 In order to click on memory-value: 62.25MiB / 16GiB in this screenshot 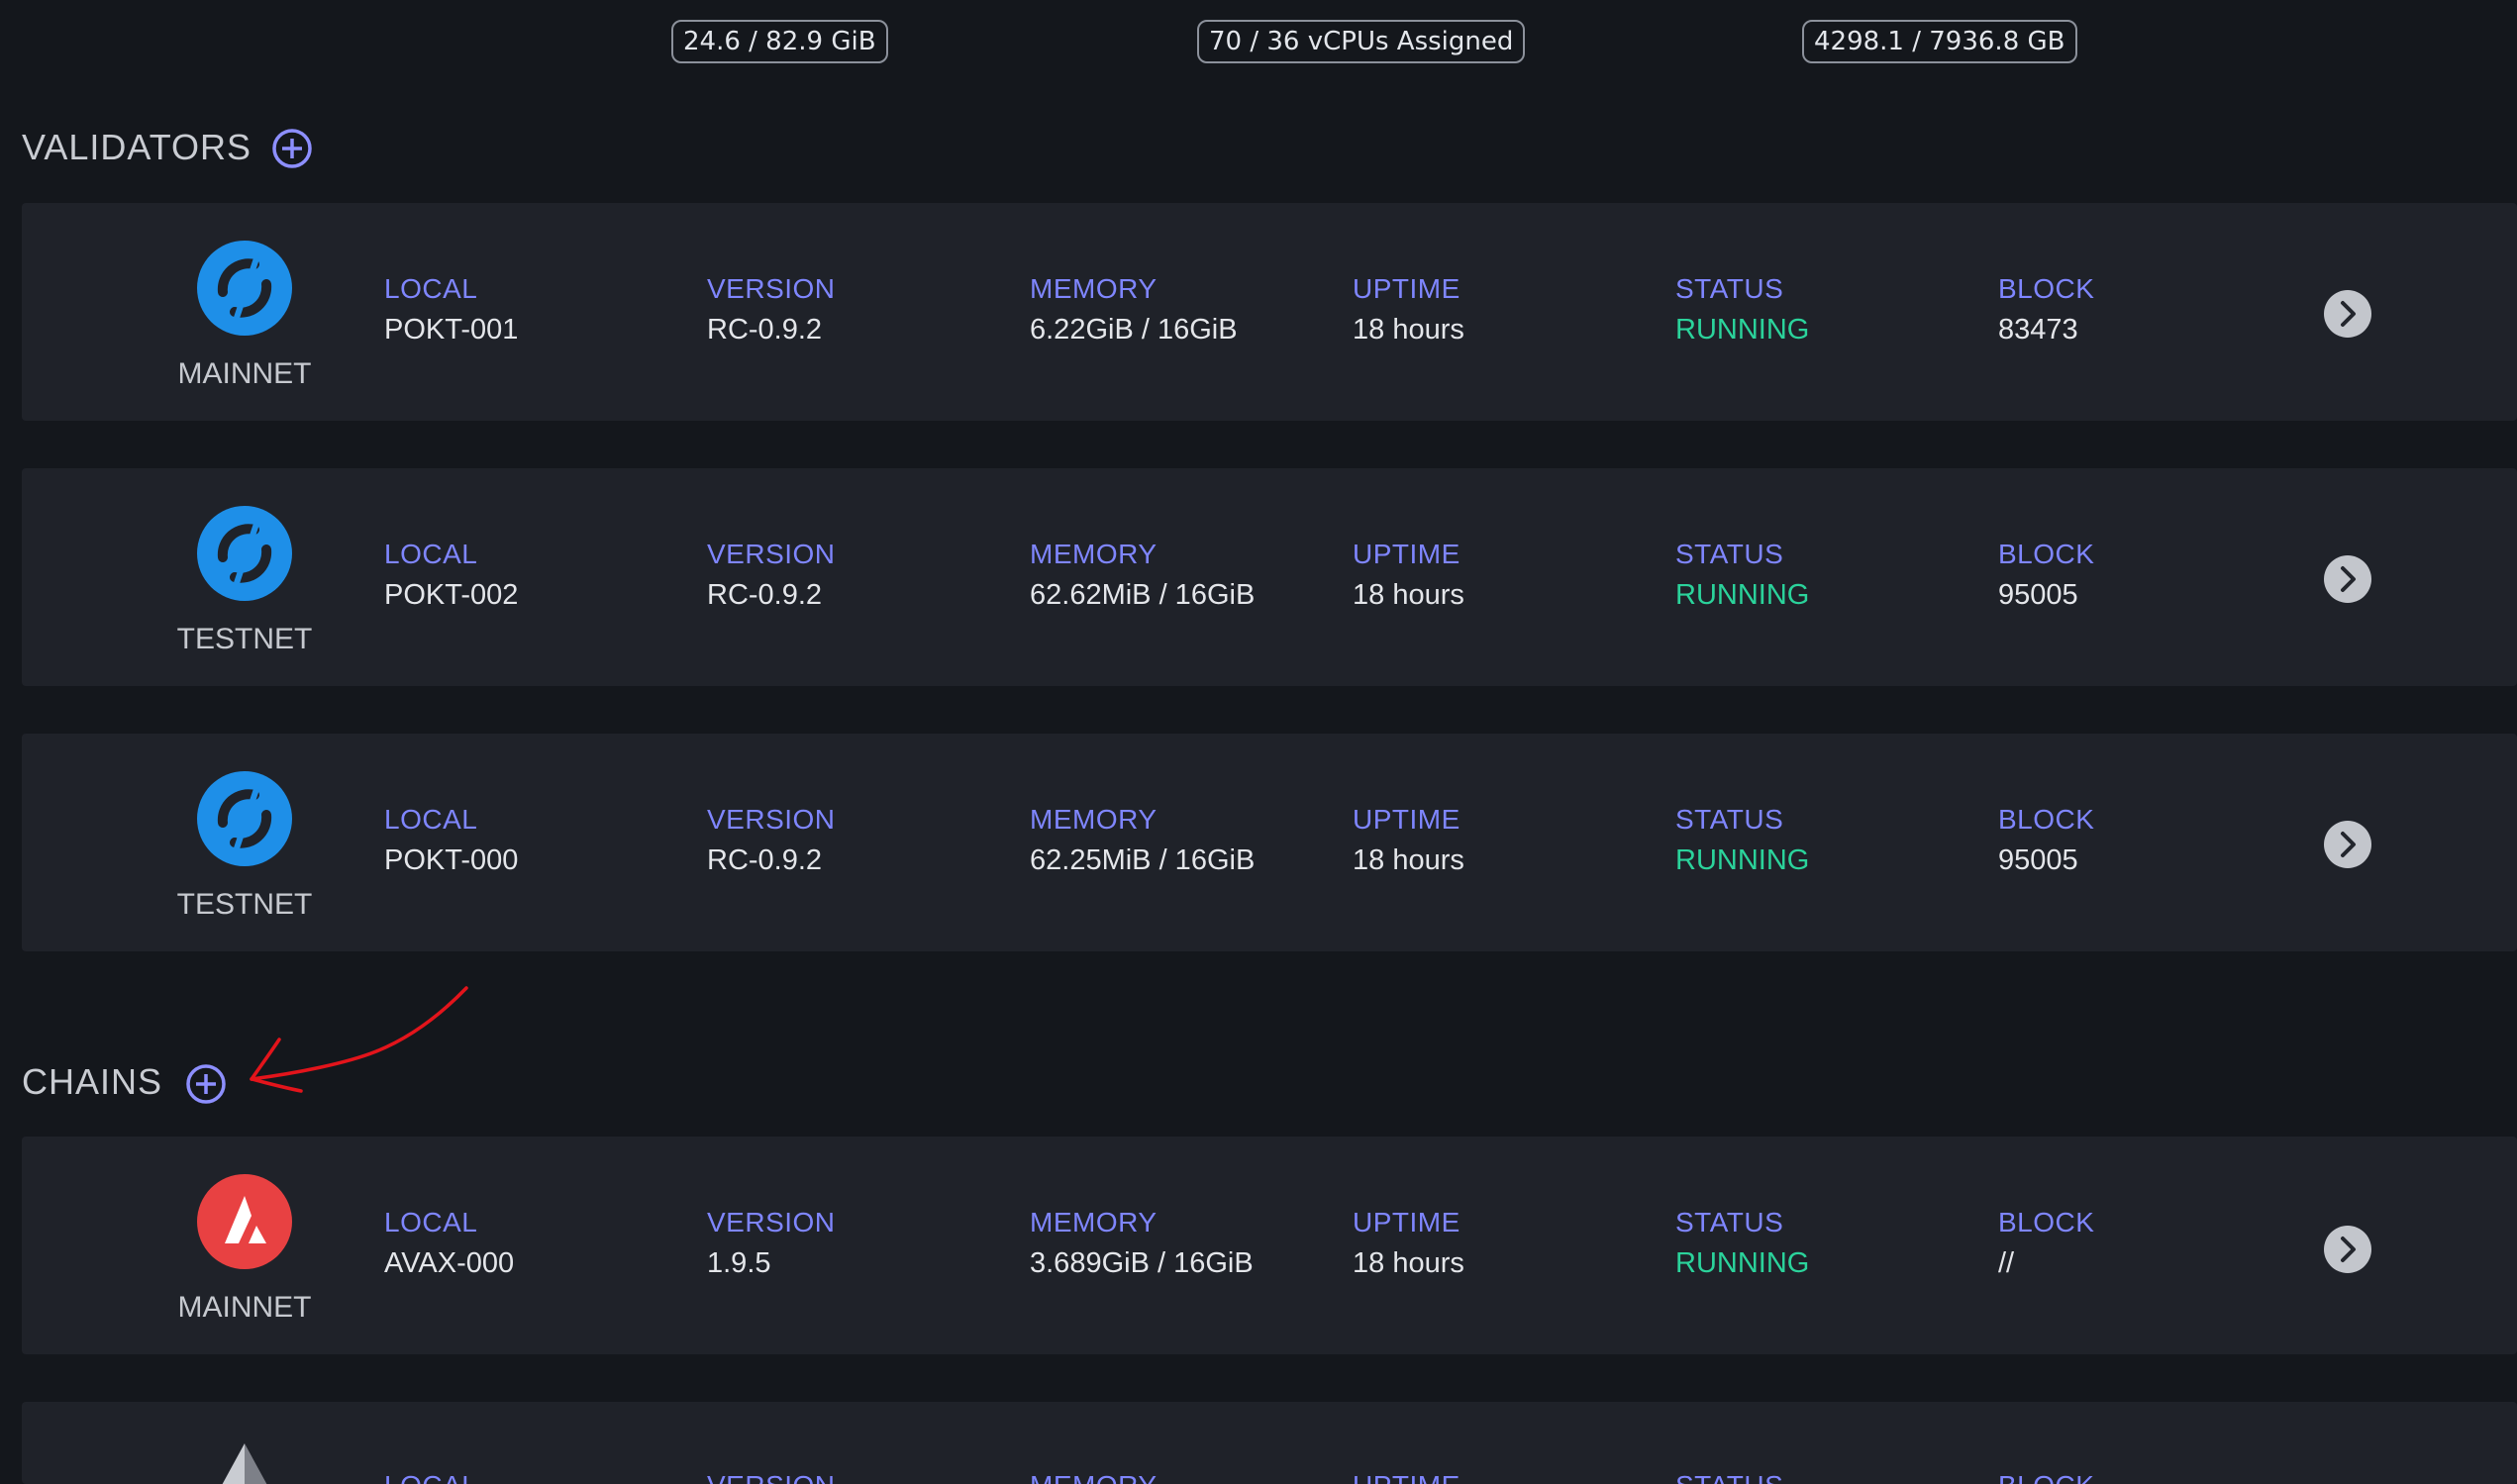, I will do `click(1143, 860)`.